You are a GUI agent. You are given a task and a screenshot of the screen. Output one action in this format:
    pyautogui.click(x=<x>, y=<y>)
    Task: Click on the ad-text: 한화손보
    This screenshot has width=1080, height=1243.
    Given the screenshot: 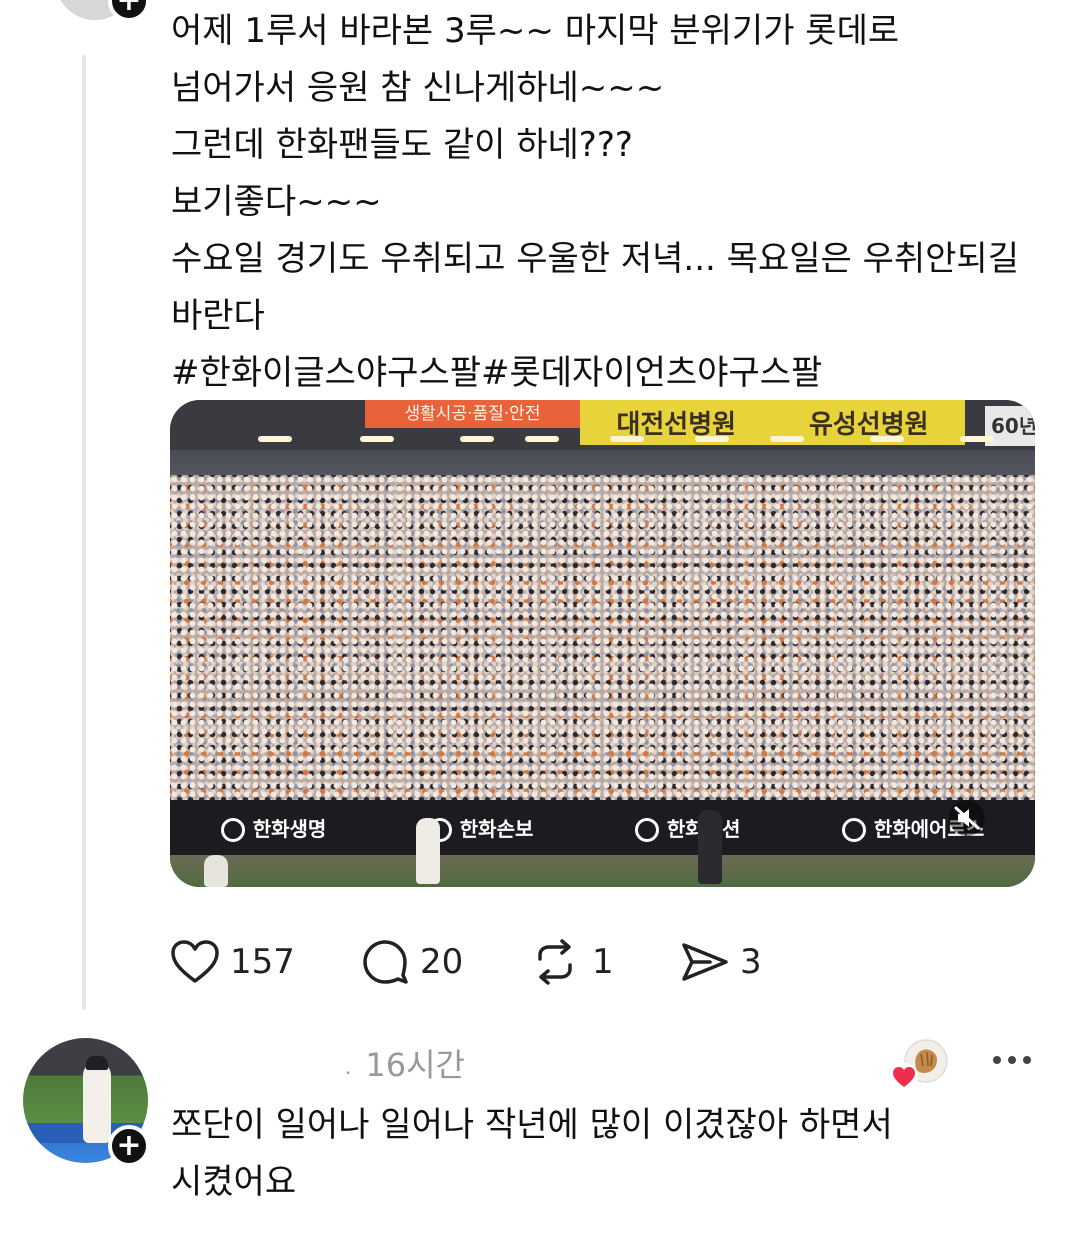 What is the action you would take?
    pyautogui.click(x=481, y=828)
    